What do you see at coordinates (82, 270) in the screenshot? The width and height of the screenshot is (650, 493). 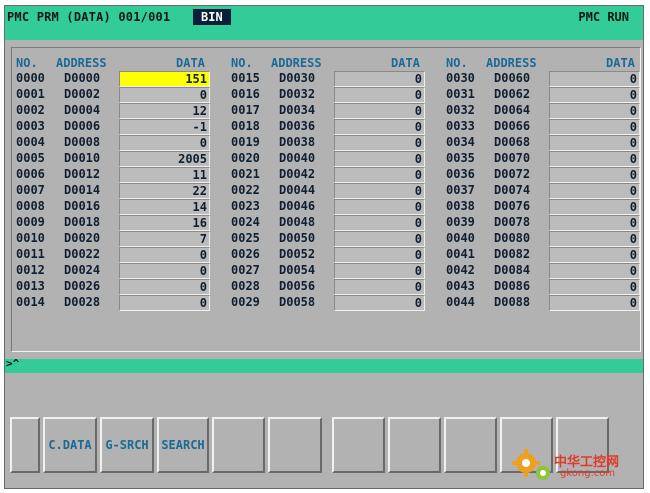 I see `row-address: D0024` at bounding box center [82, 270].